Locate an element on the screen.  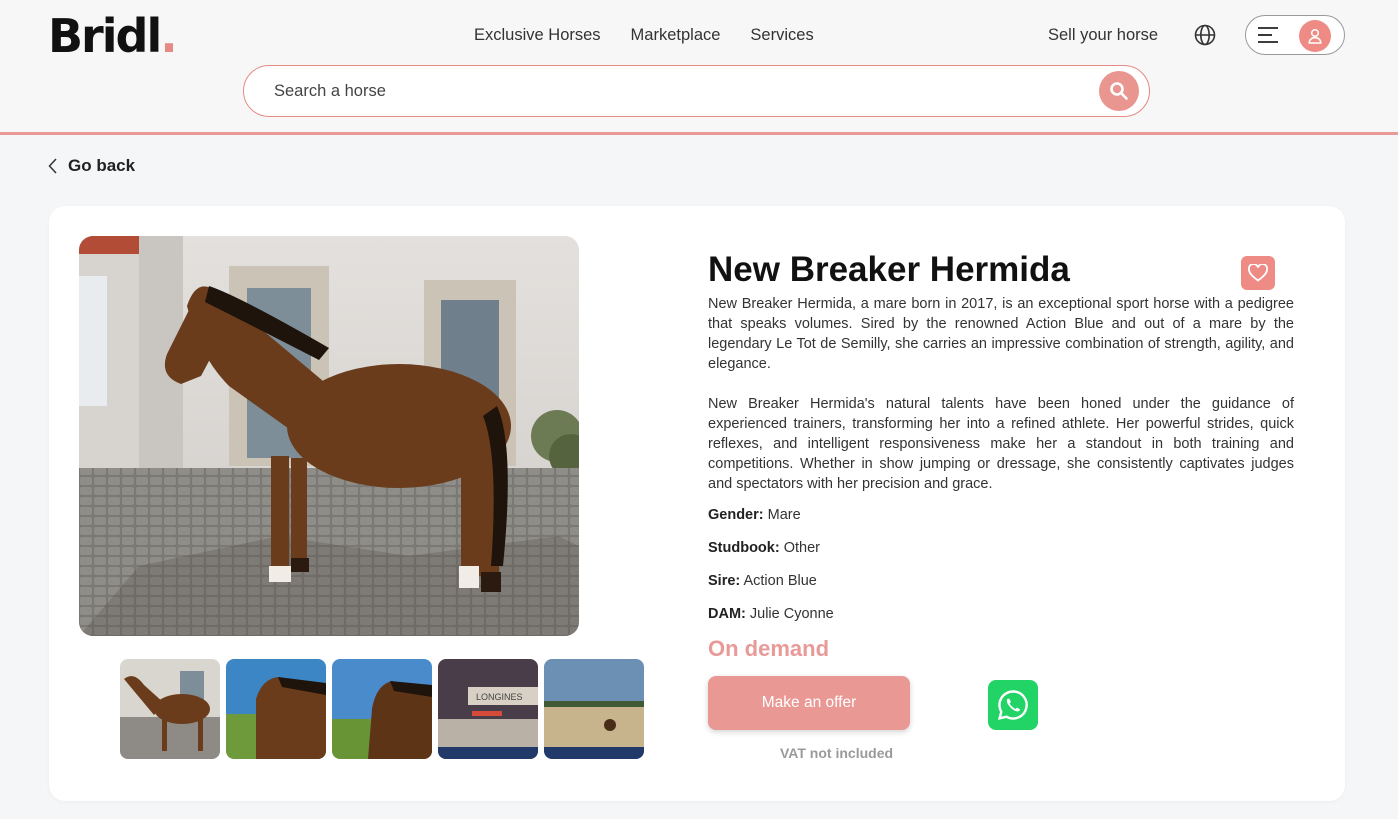
sell-your-horse-link: Sell your horse is located at coordinates (1103, 35).